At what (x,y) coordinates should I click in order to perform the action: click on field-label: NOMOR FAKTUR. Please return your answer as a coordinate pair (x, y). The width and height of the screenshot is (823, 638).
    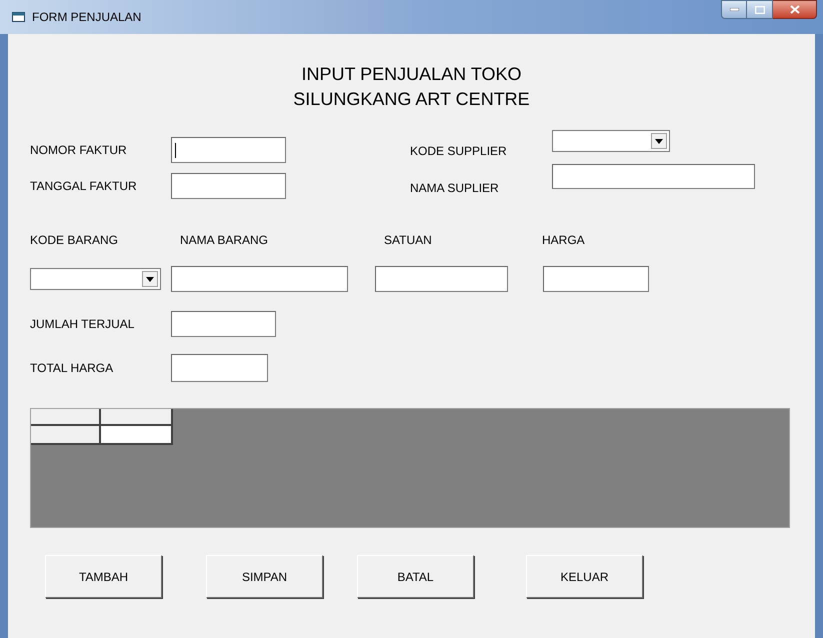
    Looking at the image, I should click on (79, 150).